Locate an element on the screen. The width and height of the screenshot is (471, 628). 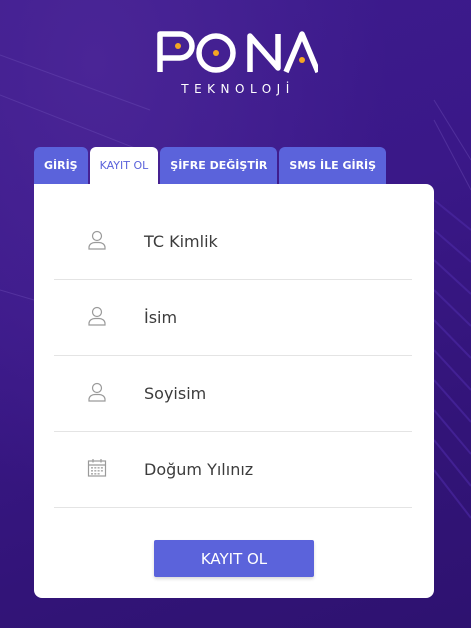
tc-kimlik-field: TC Kimlik is located at coordinates (233, 242).